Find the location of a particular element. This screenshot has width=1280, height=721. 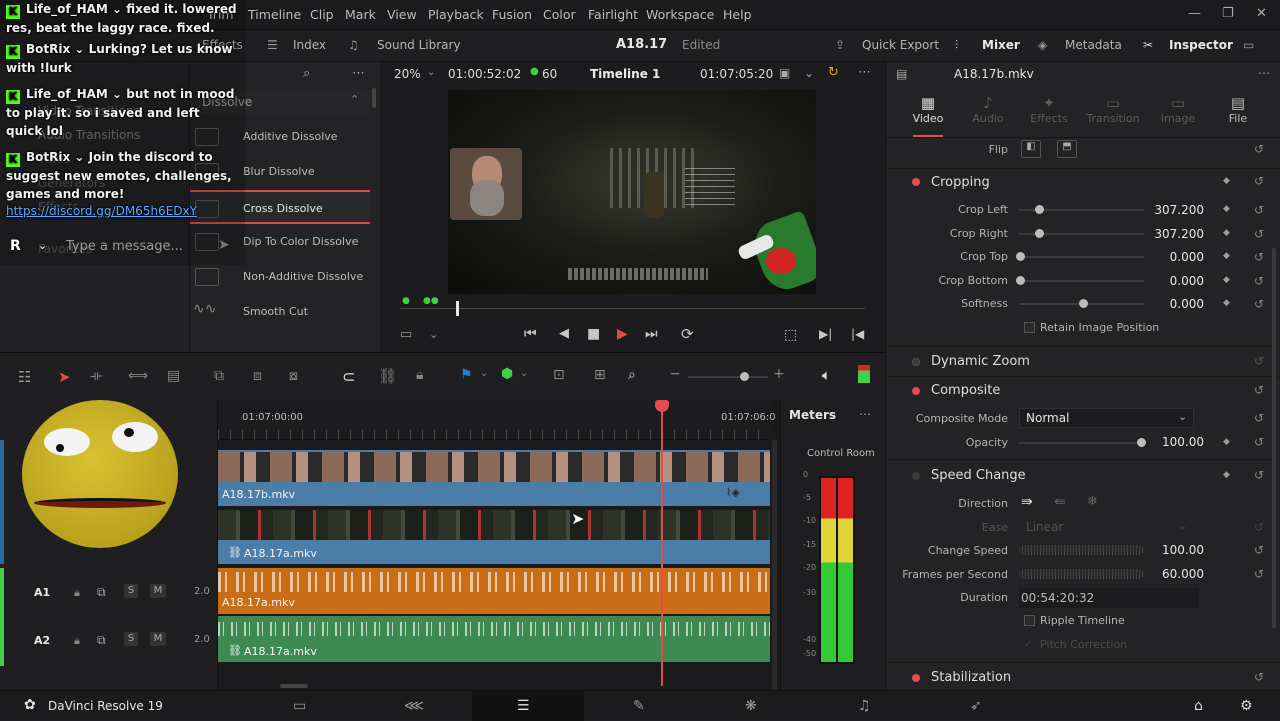

tab-audio: ♪ Audio is located at coordinates (988, 109).